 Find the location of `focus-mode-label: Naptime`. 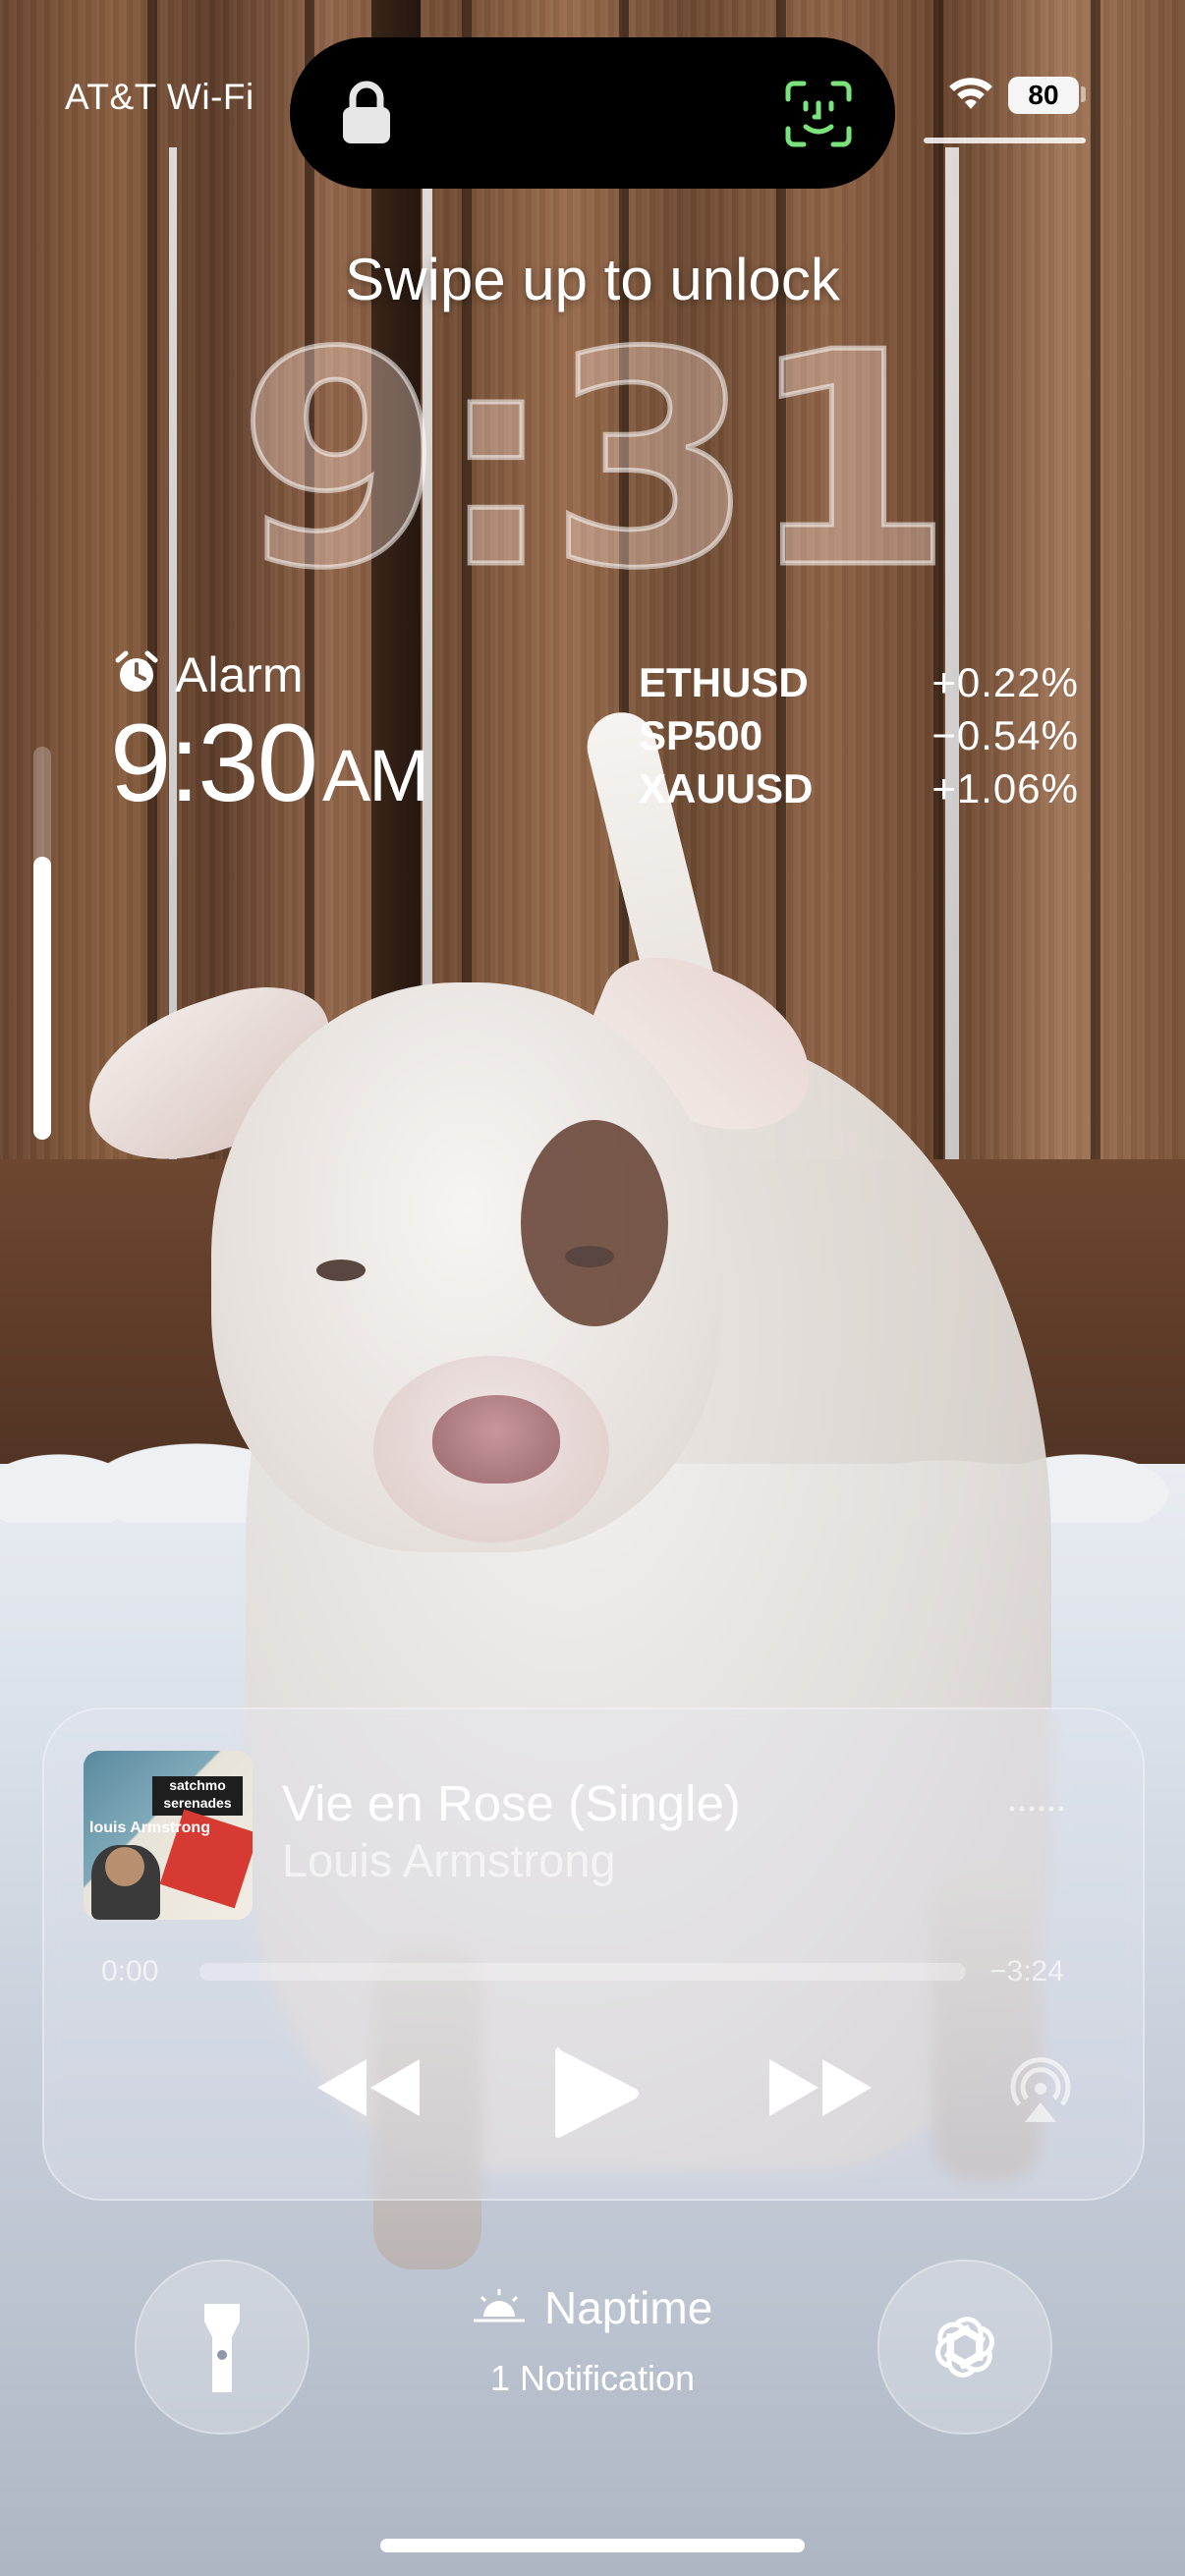

focus-mode-label: Naptime is located at coordinates (628, 2307).